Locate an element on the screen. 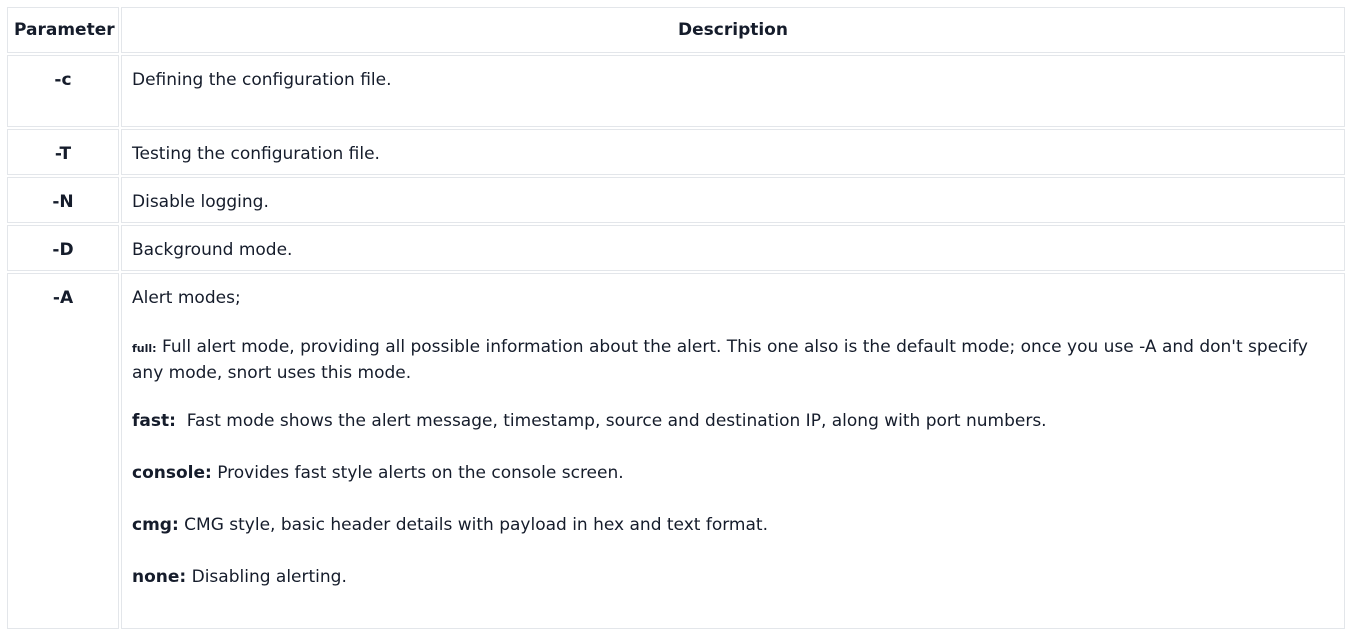 The height and width of the screenshot is (633, 1351). table-row: -c Defining the configuration file. is located at coordinates (676, 91).